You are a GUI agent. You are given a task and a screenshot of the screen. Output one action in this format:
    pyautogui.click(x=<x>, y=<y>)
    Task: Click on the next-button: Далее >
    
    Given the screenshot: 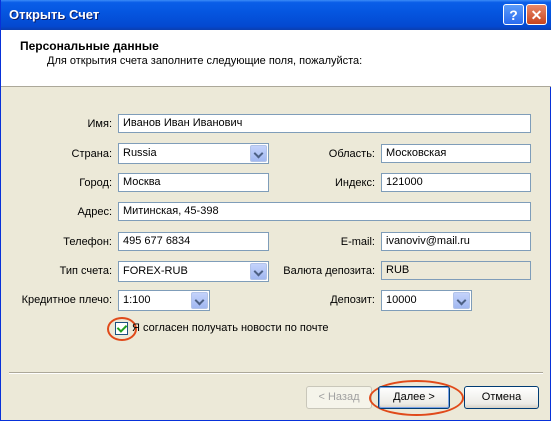 What is the action you would take?
    pyautogui.click(x=414, y=397)
    